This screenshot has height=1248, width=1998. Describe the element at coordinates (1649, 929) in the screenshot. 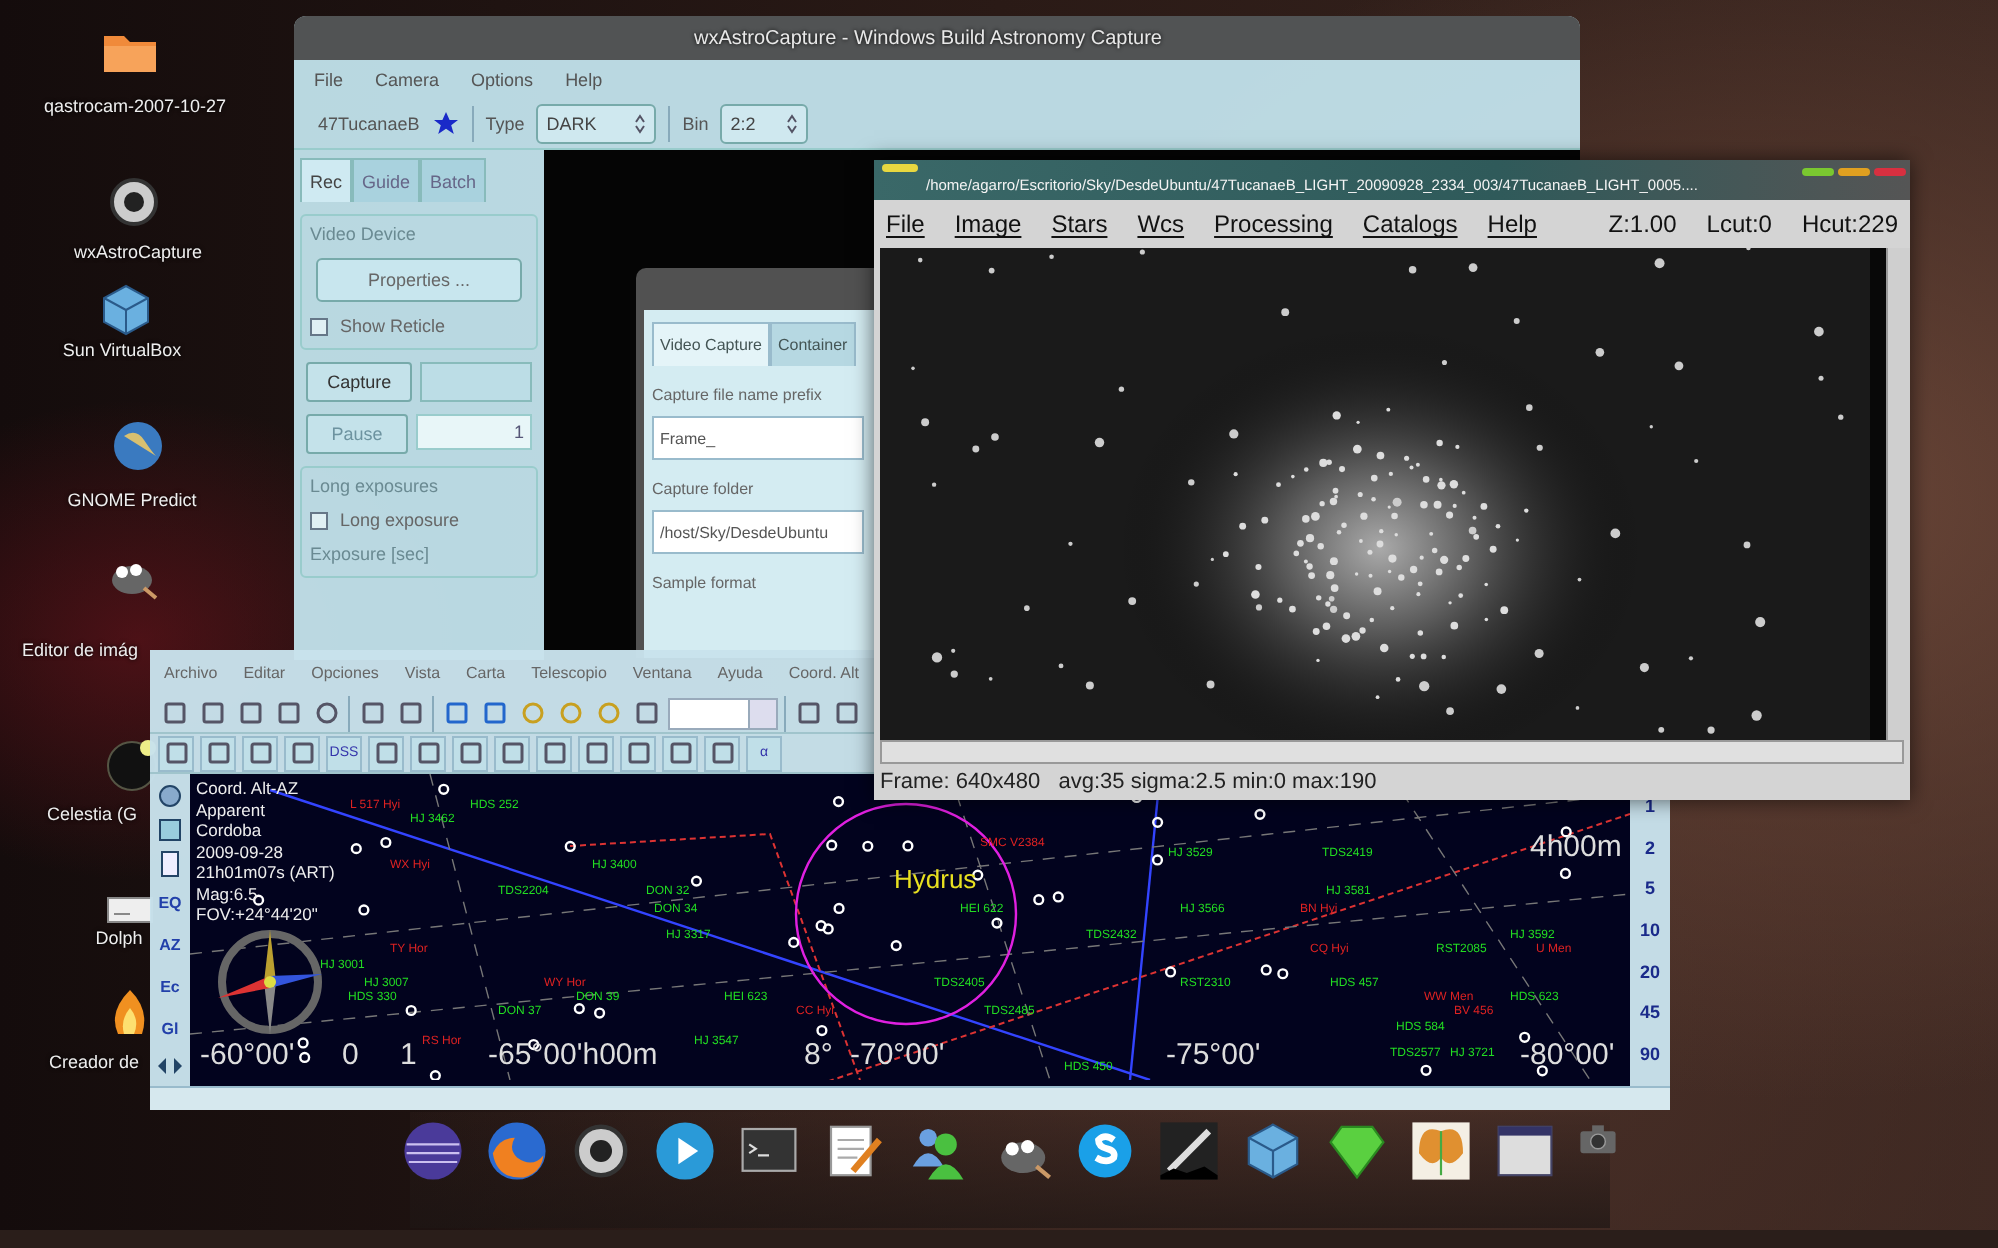

I see `fov-scale-button: 10` at that location.